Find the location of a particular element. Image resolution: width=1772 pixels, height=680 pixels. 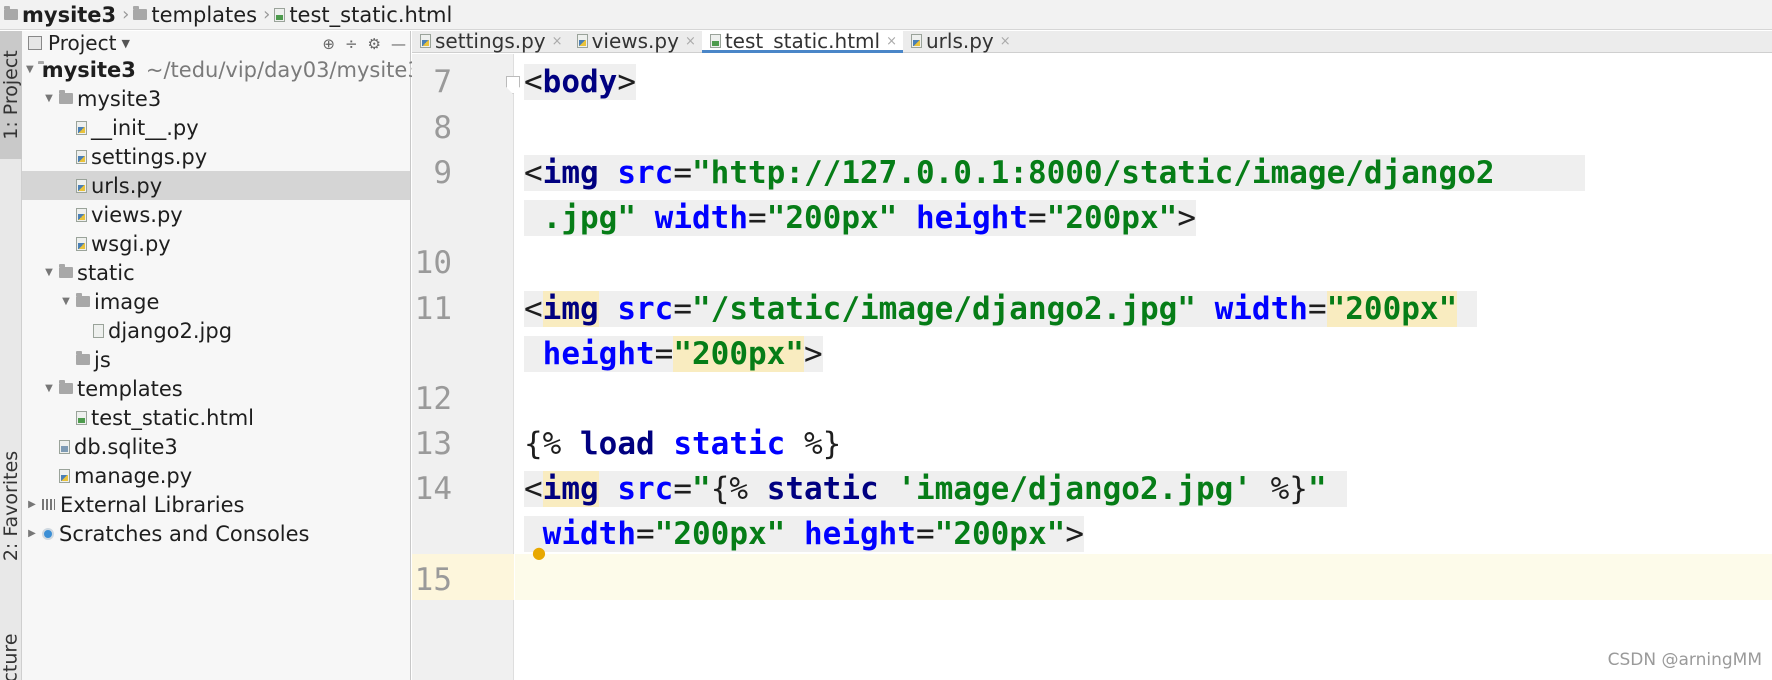

tree-item-label: test_static.html is located at coordinates (172, 417).